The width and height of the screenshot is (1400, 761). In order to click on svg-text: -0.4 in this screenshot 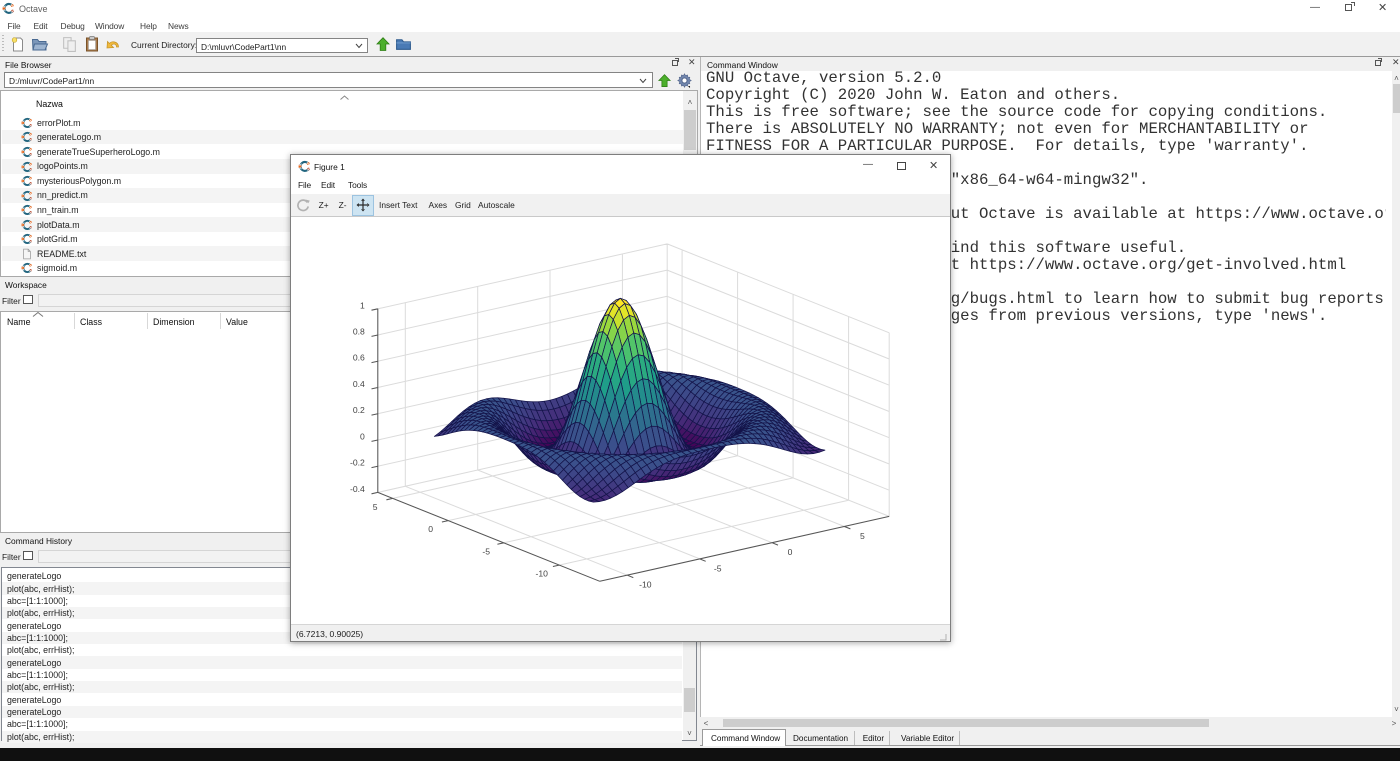, I will do `click(357, 489)`.